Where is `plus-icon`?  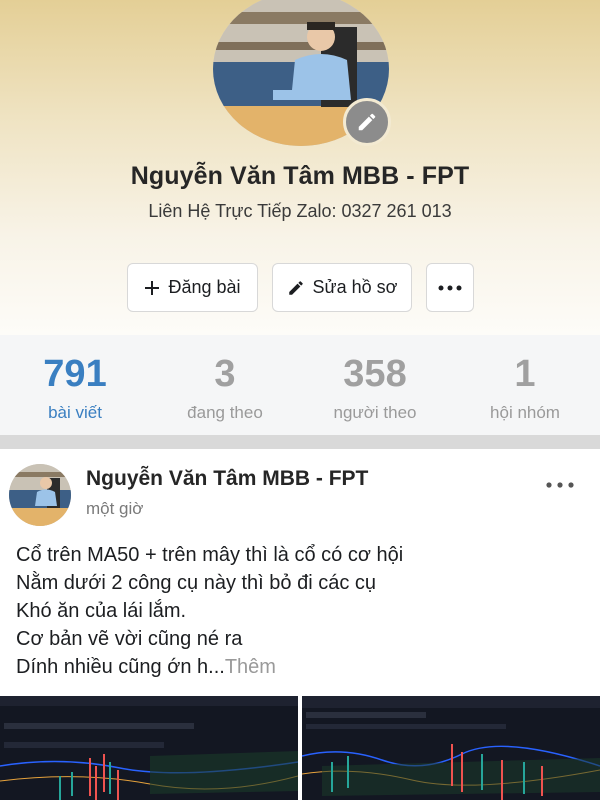 plus-icon is located at coordinates (152, 287).